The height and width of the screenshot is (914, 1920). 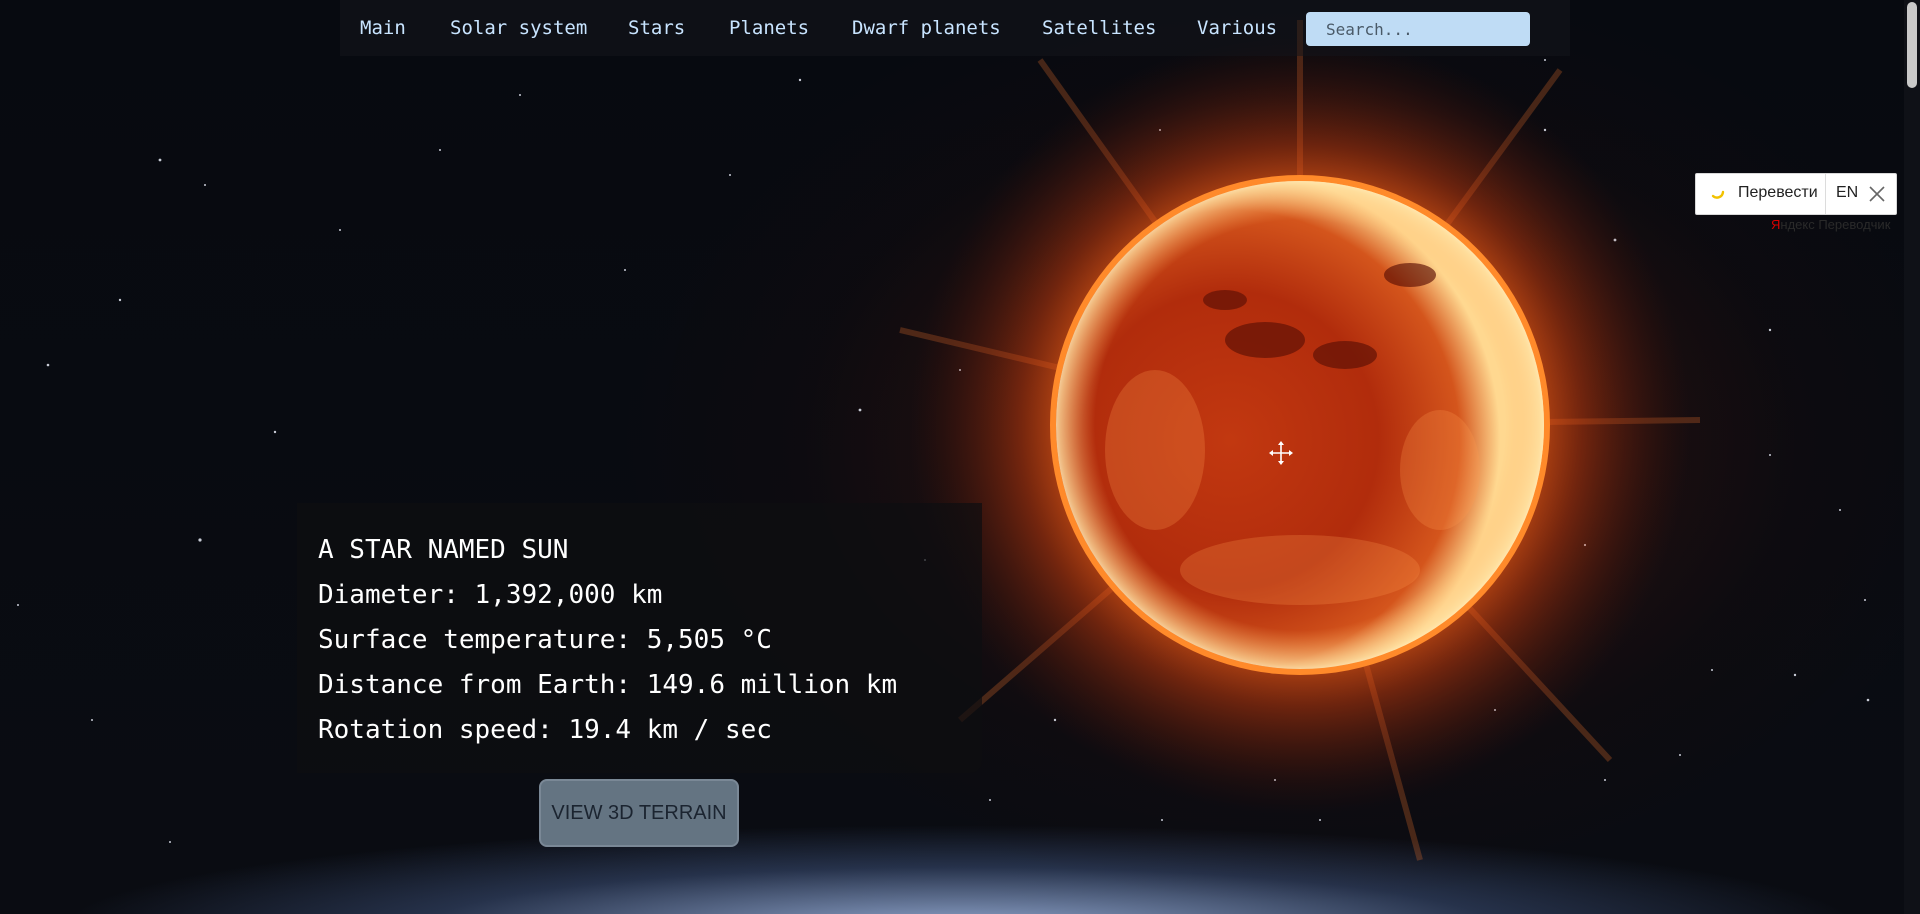 I want to click on info-distance: Distance from Earth: 149.6 million km, so click(x=608, y=685).